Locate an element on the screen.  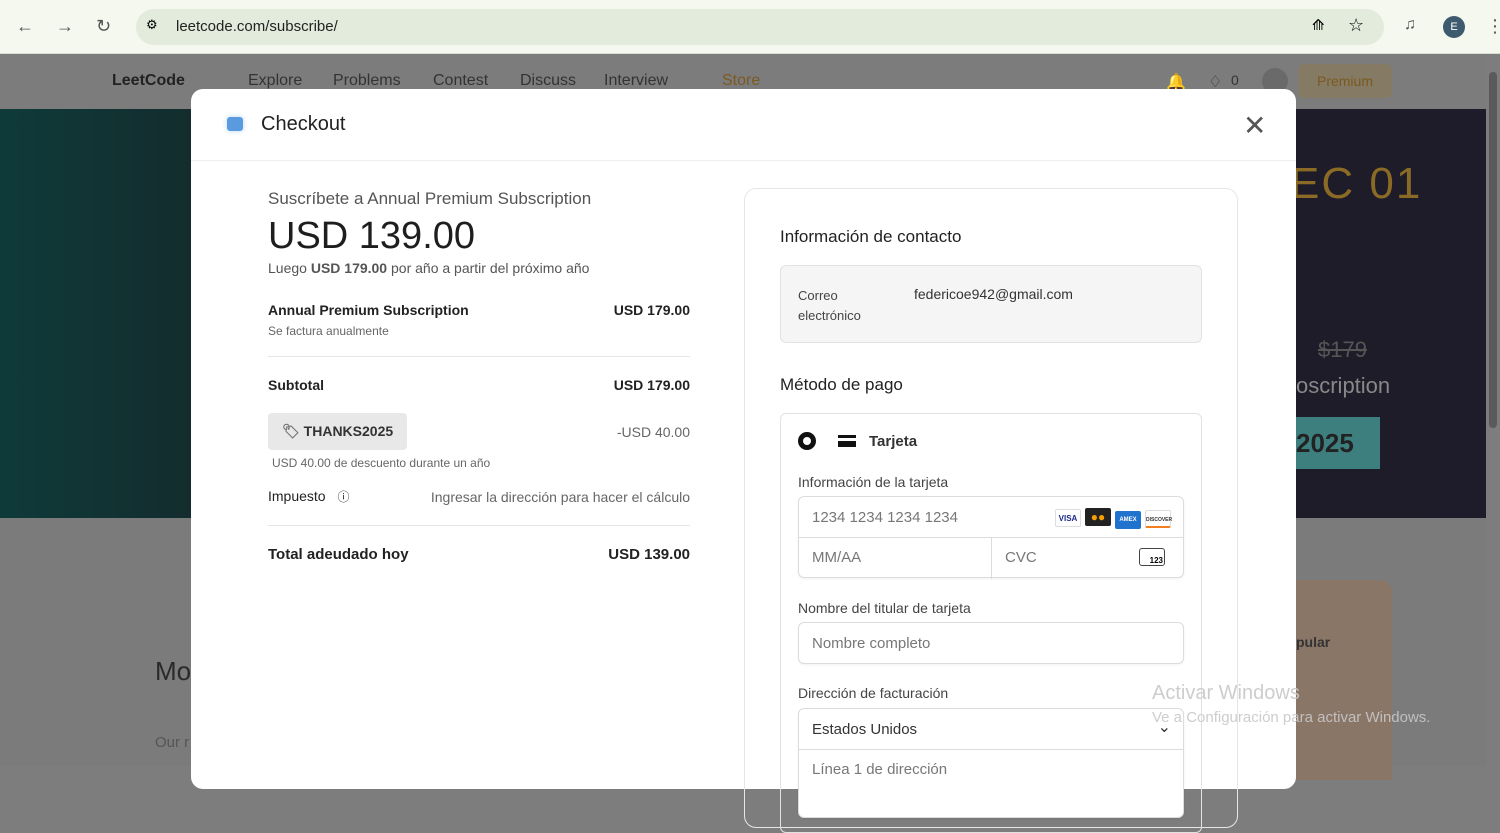
modal-header: Checkout ✕ is located at coordinates (743, 125).